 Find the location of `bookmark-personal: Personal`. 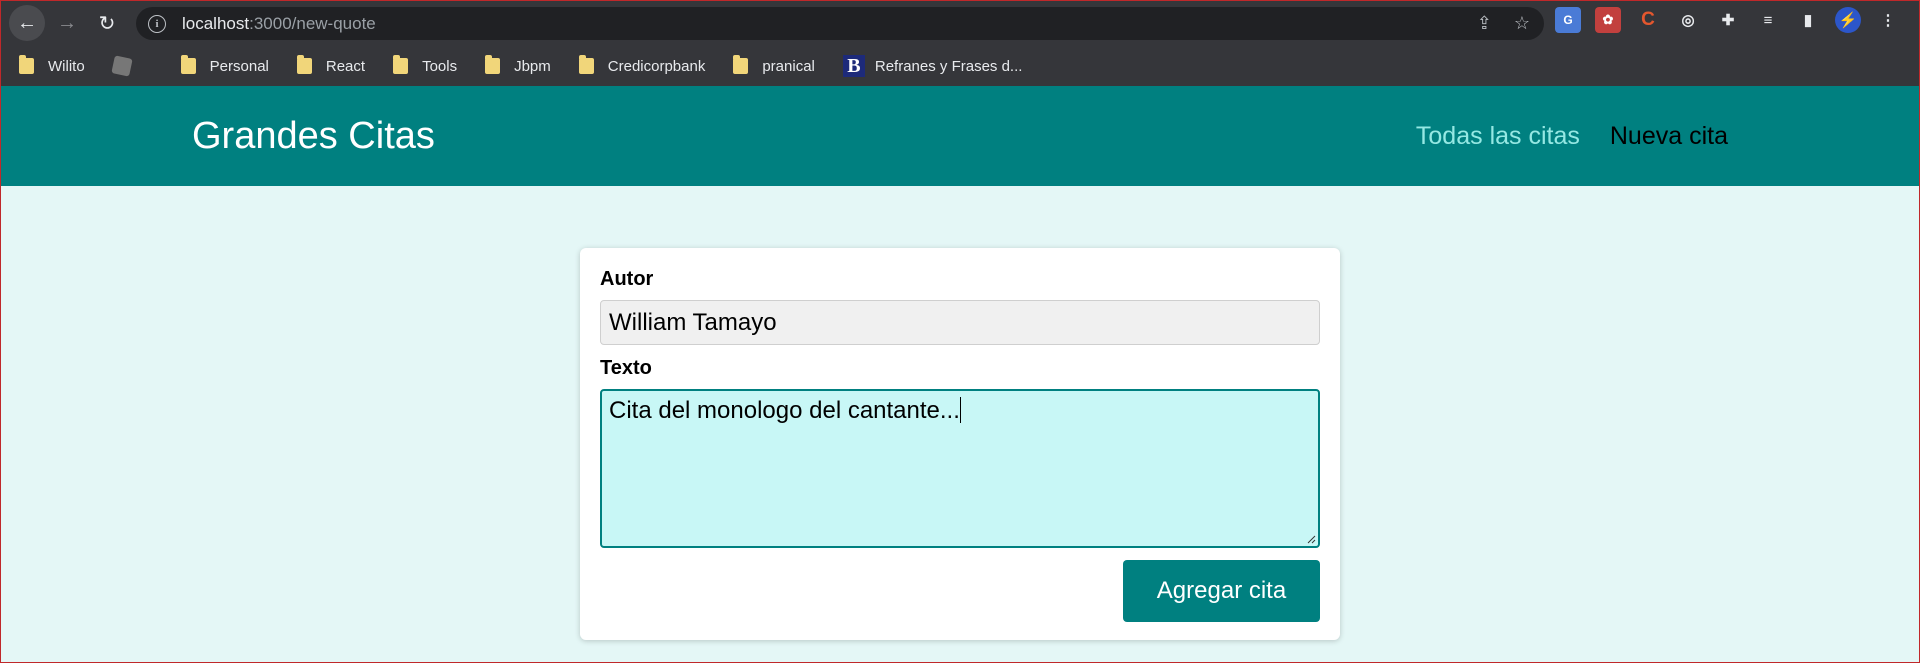

bookmark-personal: Personal is located at coordinates (224, 65).